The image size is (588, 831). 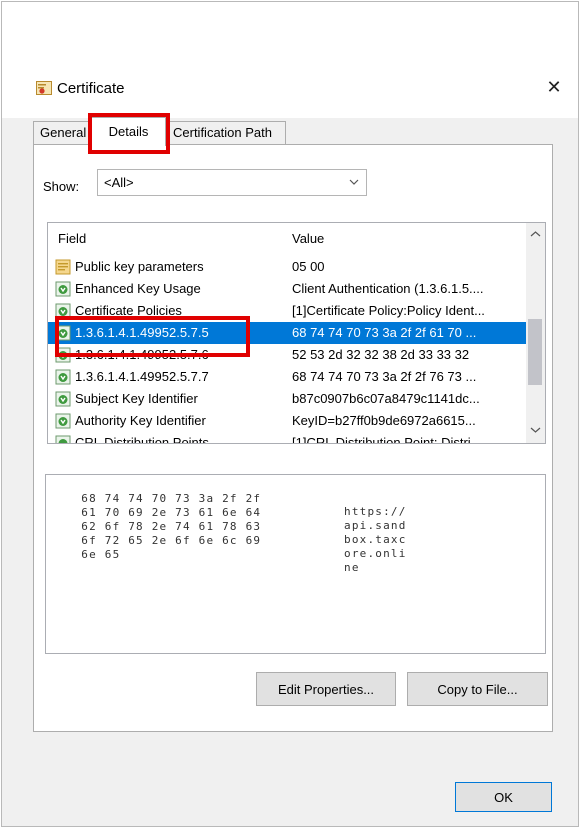 What do you see at coordinates (232, 182) in the screenshot?
I see `show-dropdown: <All>` at bounding box center [232, 182].